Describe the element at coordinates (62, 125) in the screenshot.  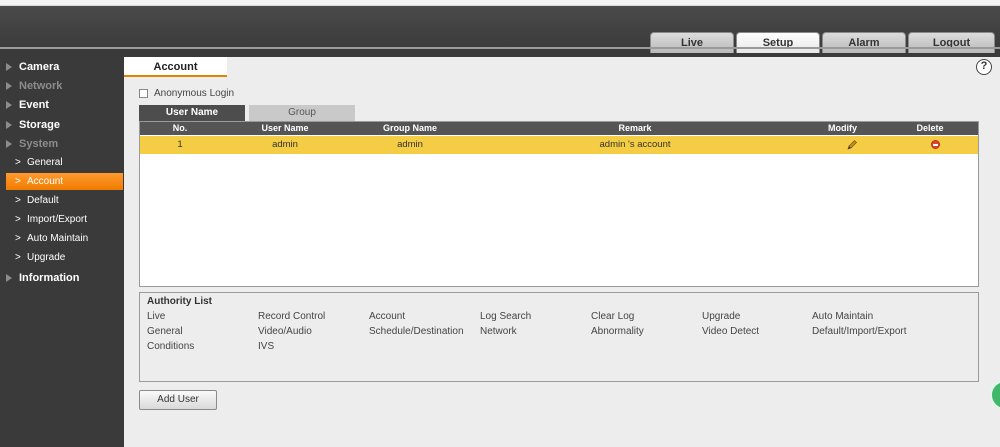
I see `sidebar-item-storage: Storage` at that location.